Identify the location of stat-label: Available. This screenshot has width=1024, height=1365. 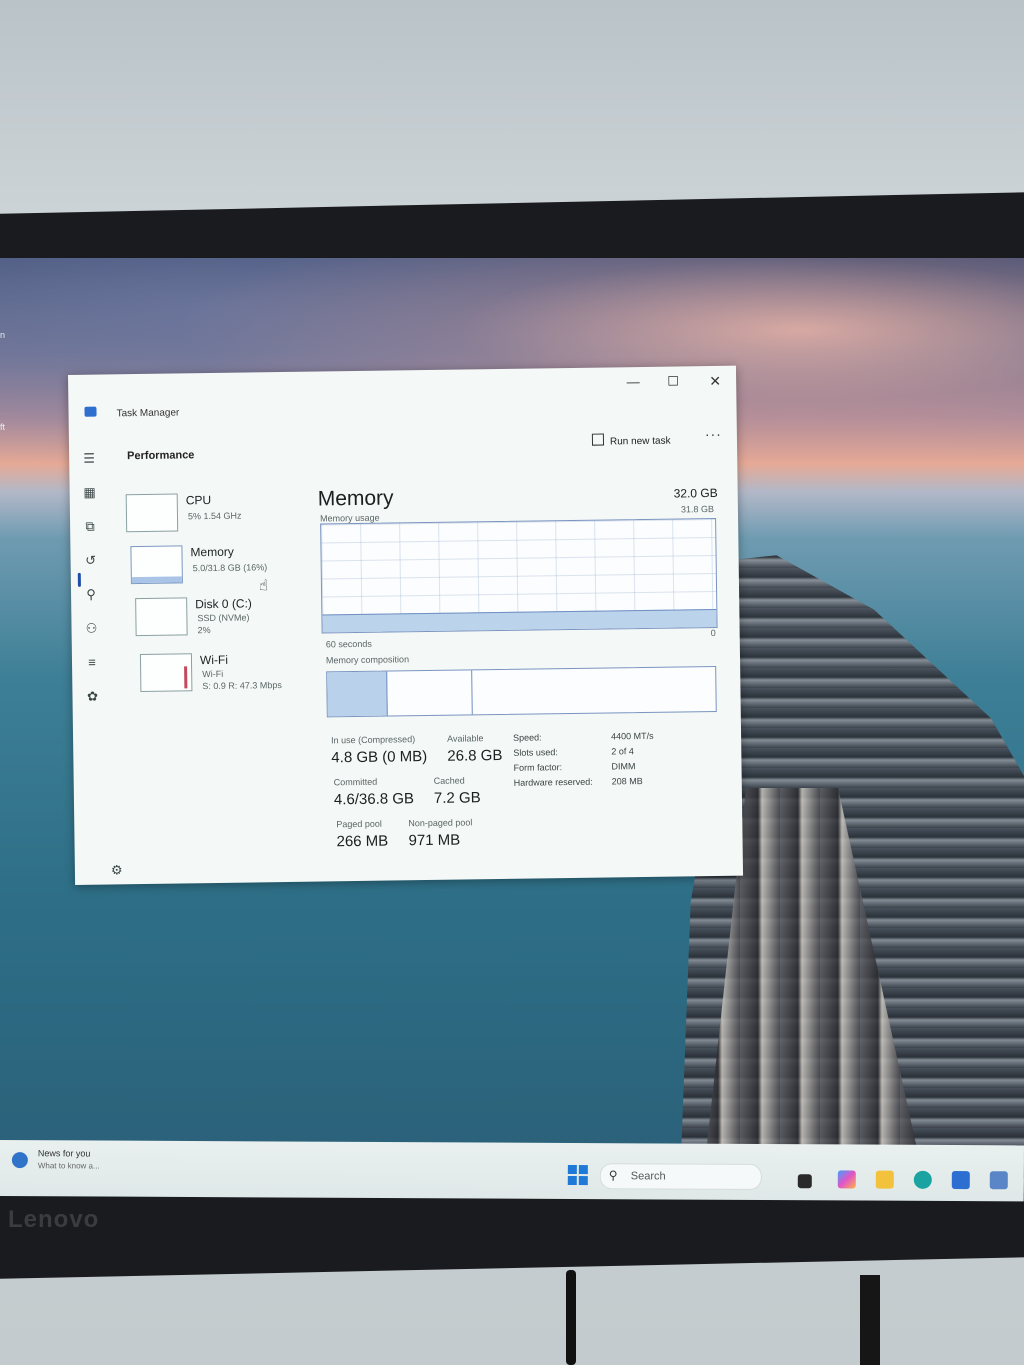
(465, 738).